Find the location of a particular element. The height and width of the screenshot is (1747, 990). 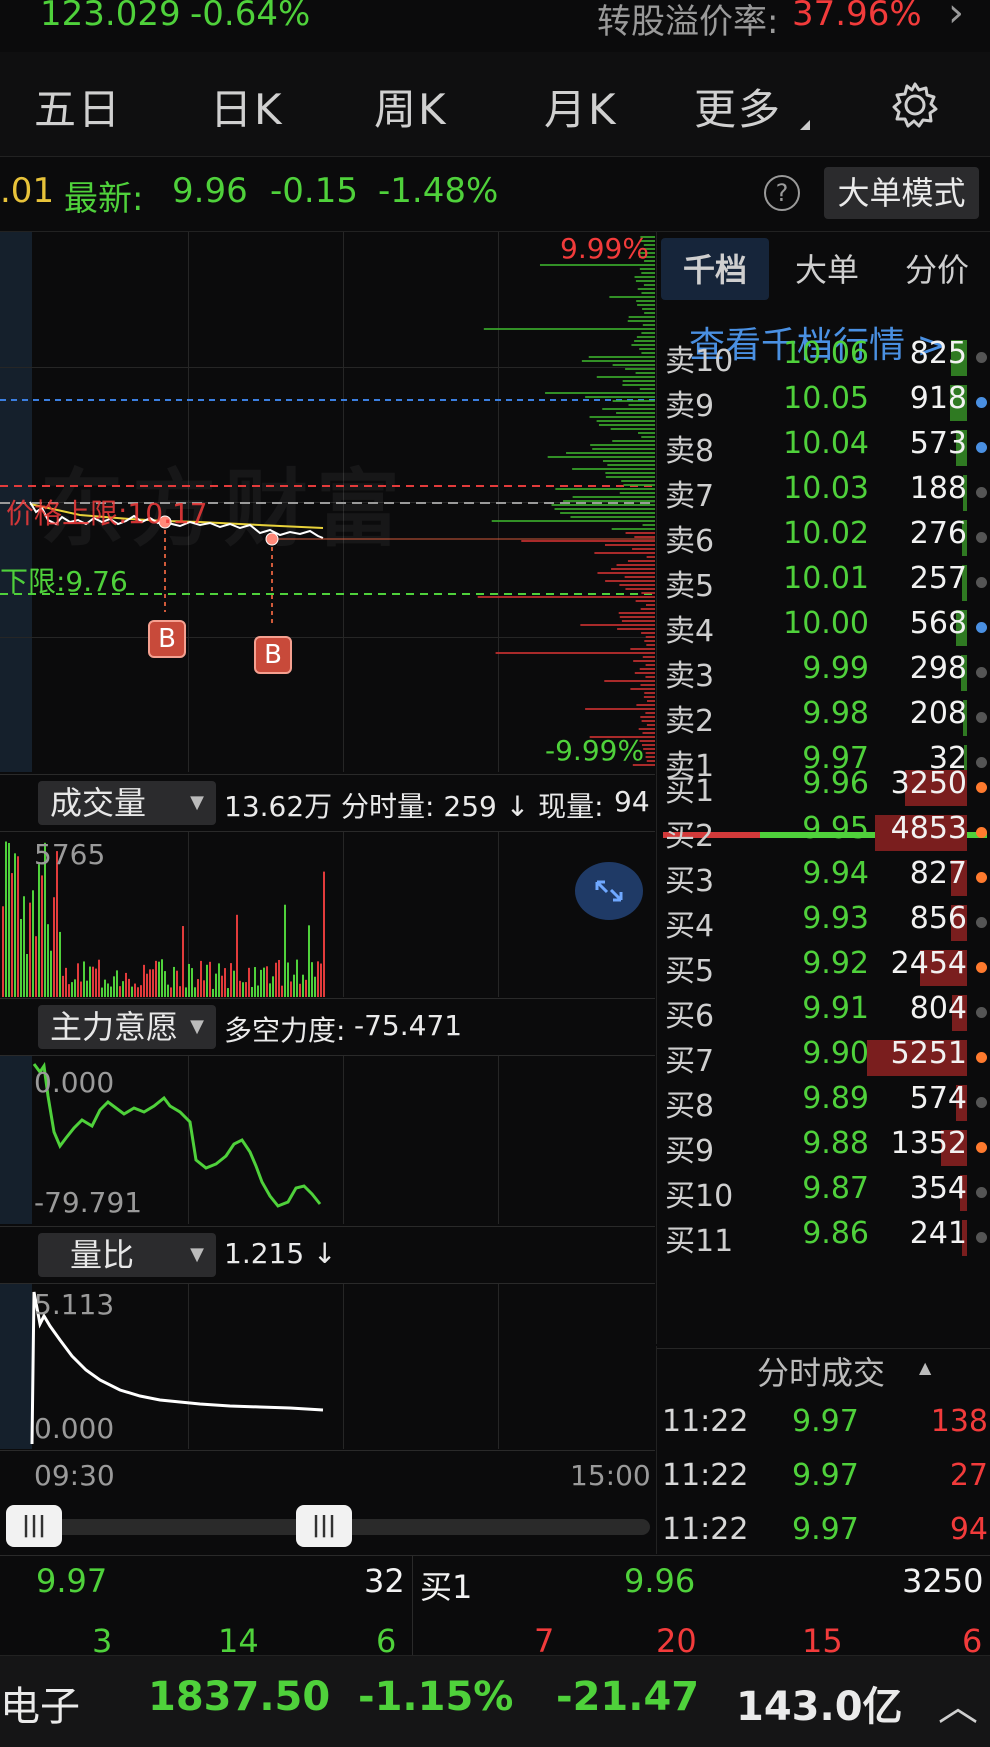

bottom-quote-strip: 9.97 32 买1 9.96 3250 3 14 6 7 20 15 6 is located at coordinates (495, 1607).